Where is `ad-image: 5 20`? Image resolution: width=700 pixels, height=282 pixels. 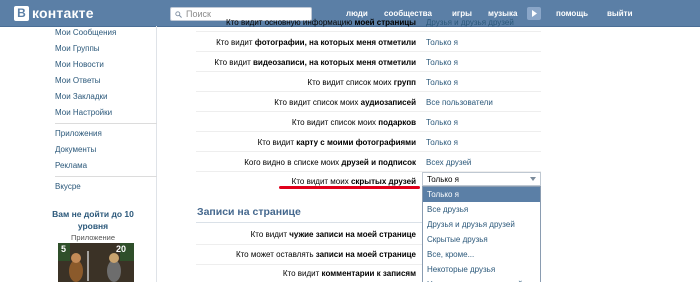
ad-image: 5 20 is located at coordinates (96, 262).